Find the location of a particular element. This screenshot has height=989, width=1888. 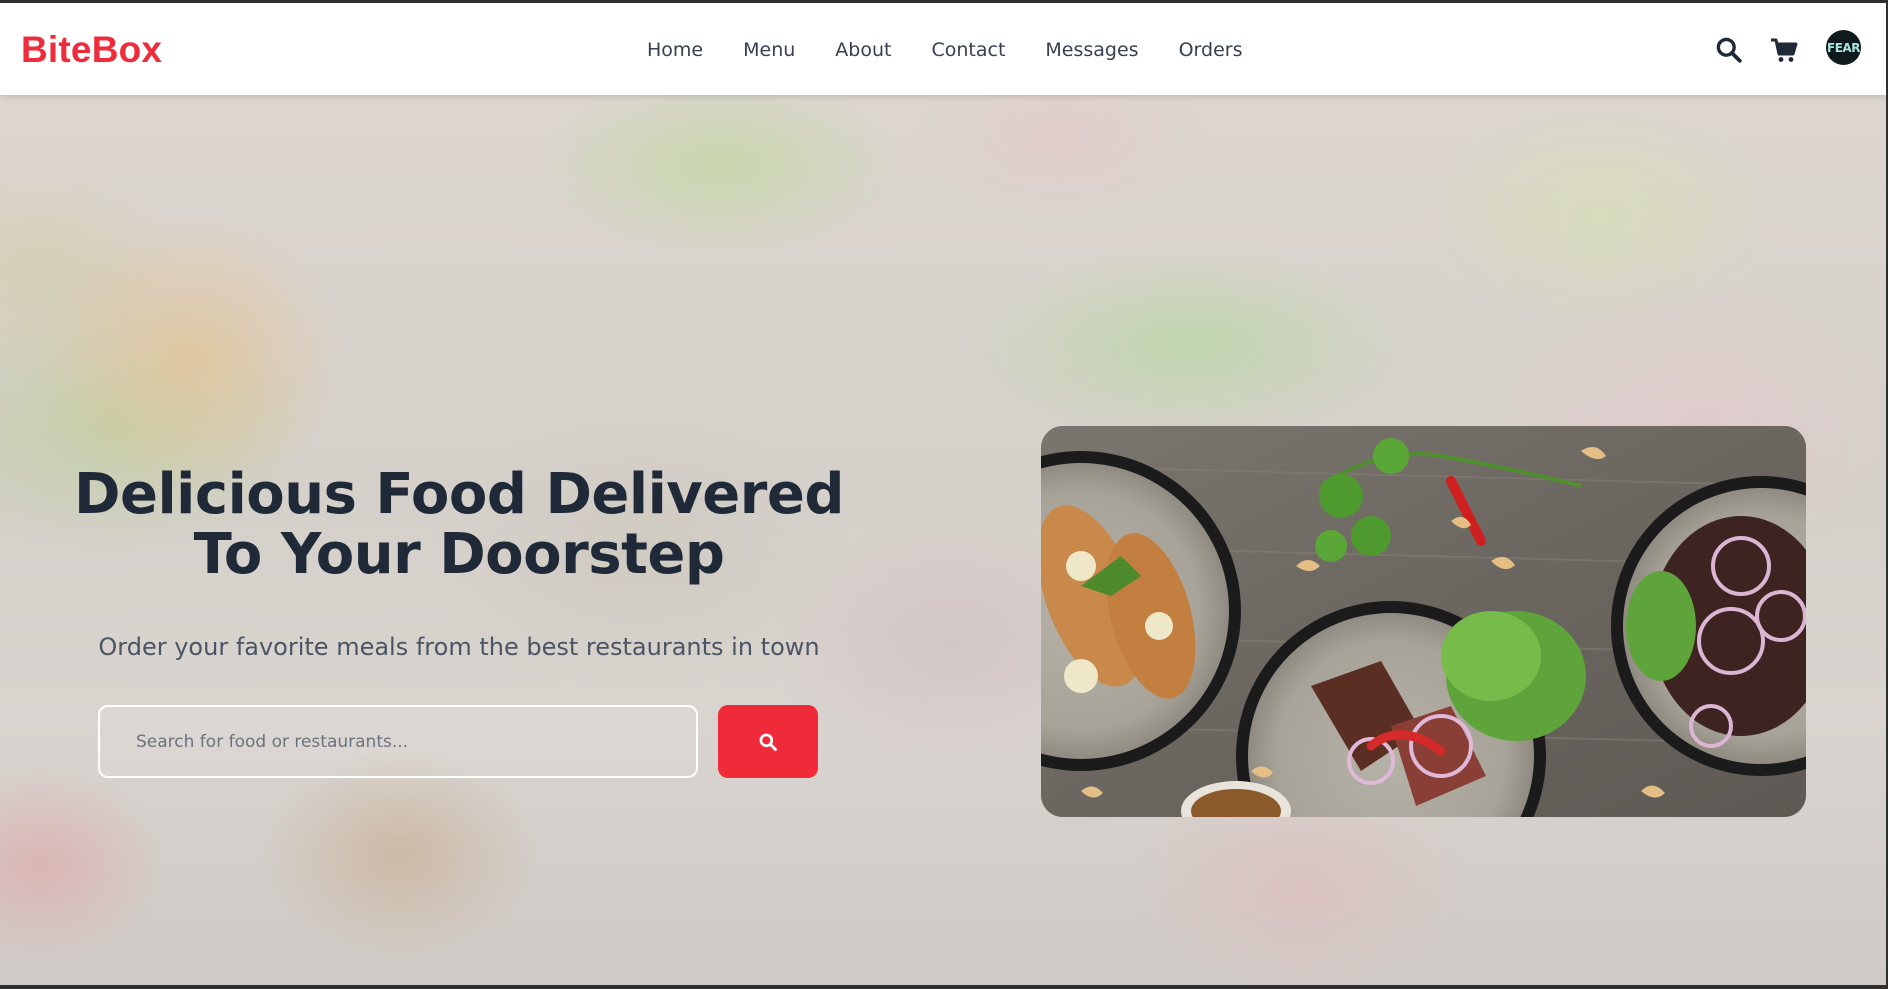

search-input is located at coordinates (398, 741).